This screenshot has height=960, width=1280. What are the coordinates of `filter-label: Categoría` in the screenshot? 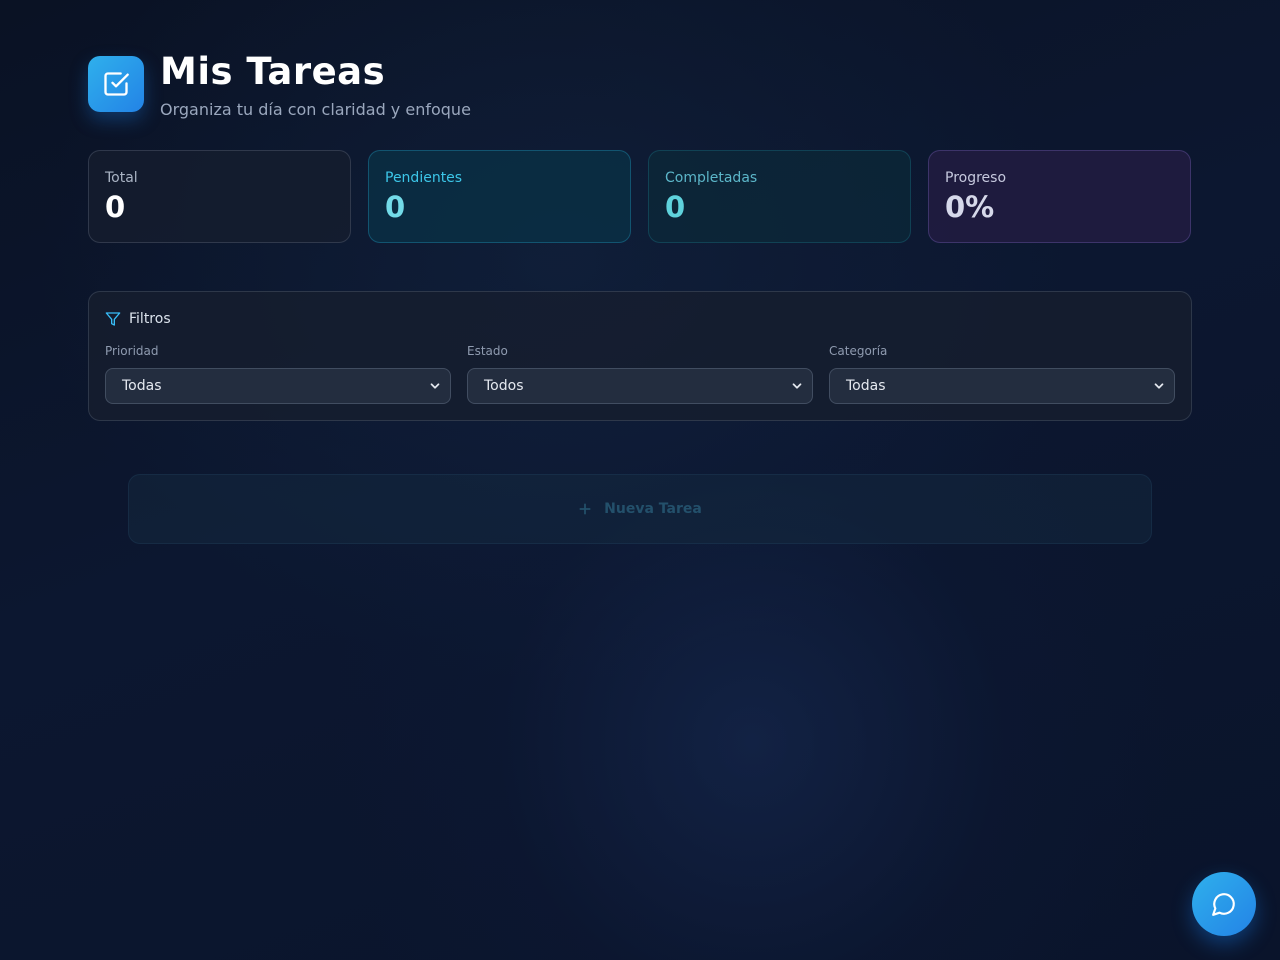 It's located at (858, 351).